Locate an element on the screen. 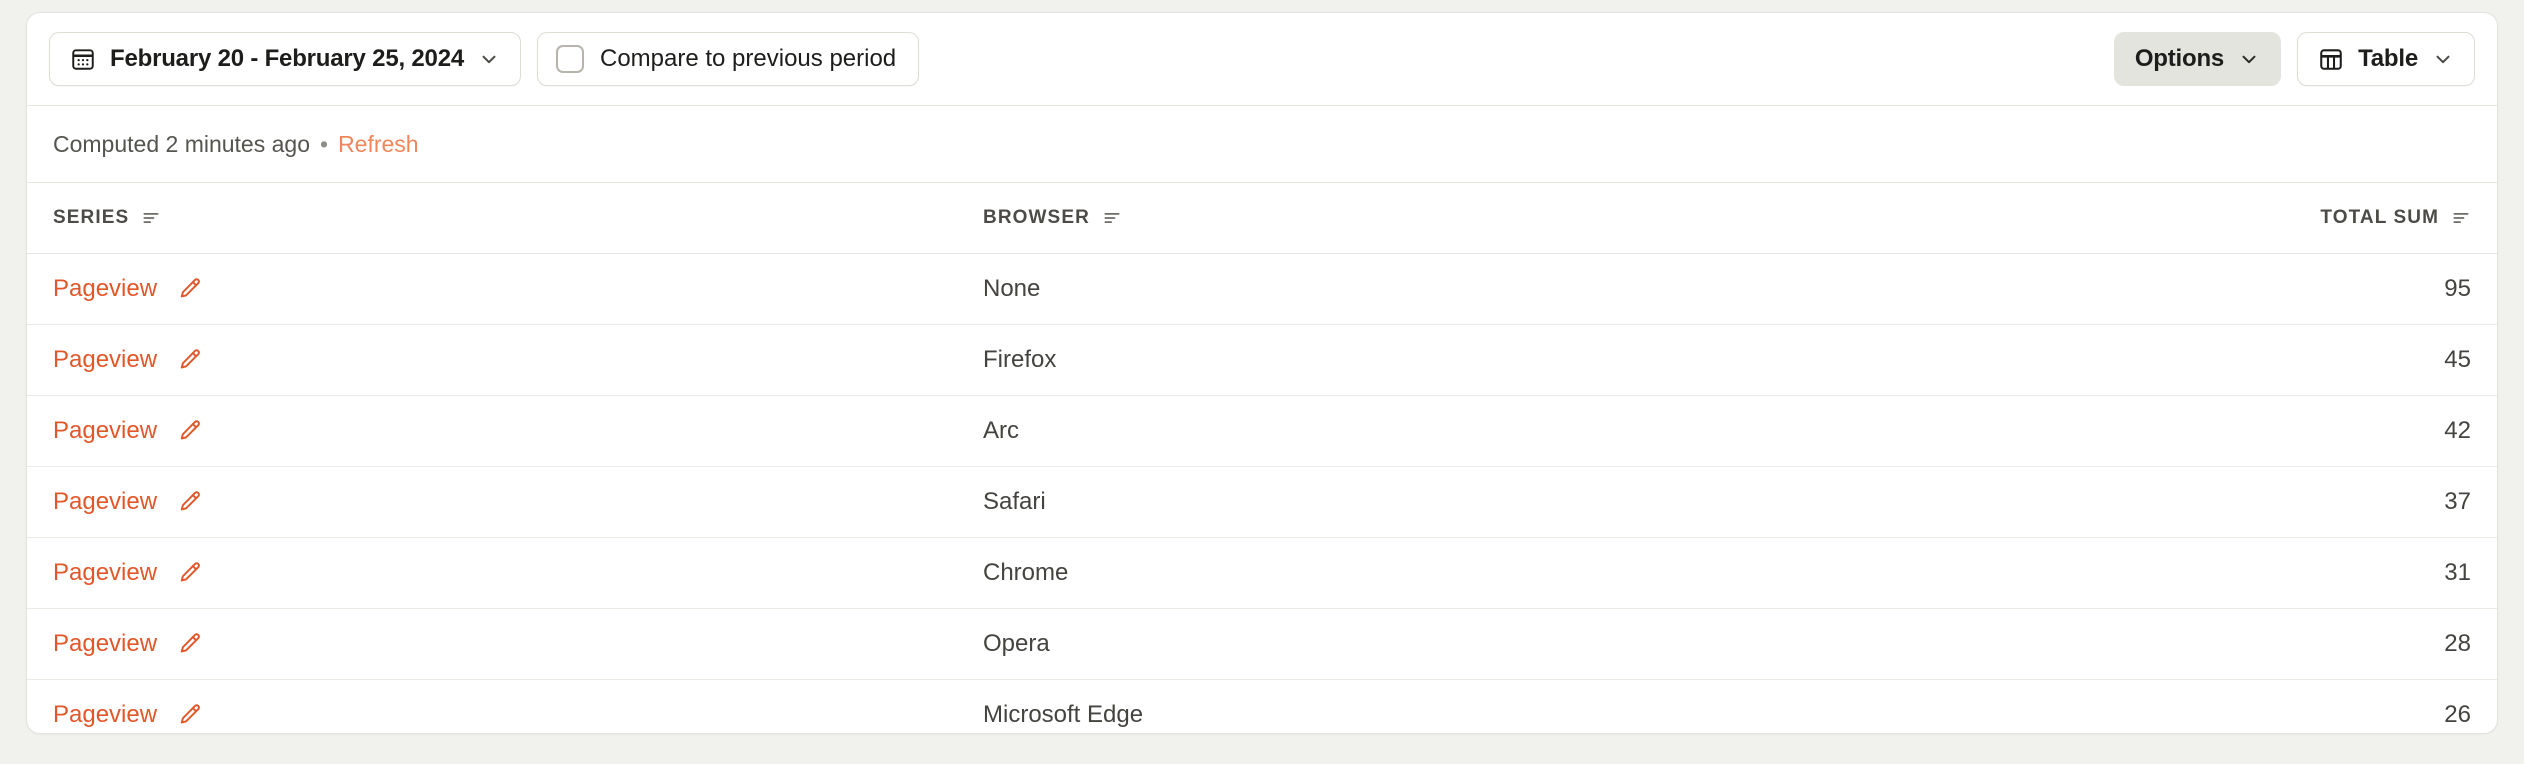 This screenshot has height=764, width=2524. cell-total-sum: 28 is located at coordinates (2267, 644).